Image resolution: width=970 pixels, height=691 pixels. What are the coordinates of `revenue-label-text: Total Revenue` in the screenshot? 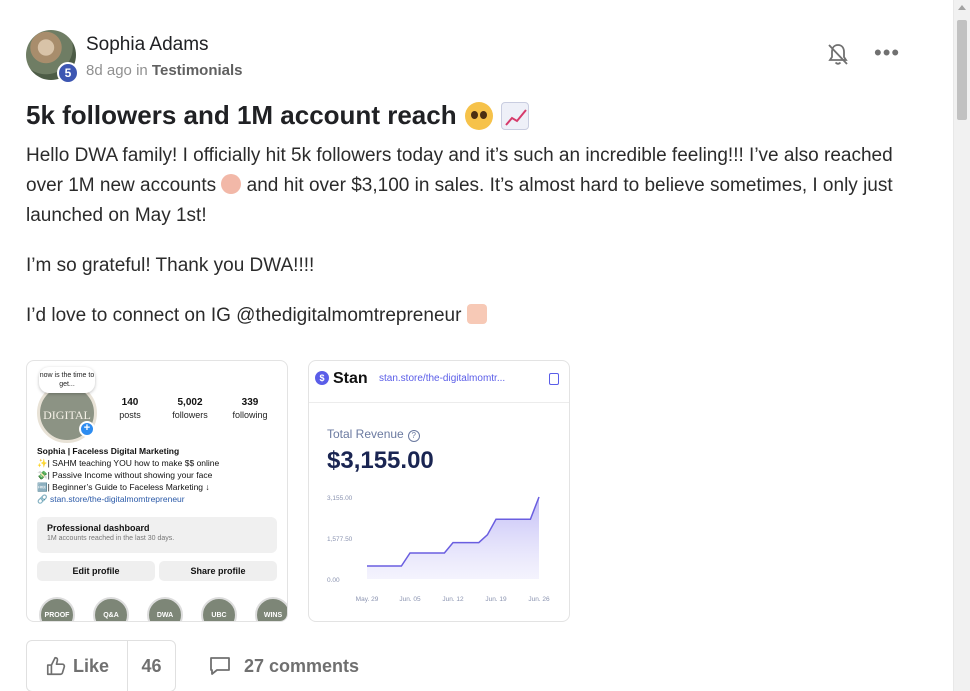 It's located at (365, 434).